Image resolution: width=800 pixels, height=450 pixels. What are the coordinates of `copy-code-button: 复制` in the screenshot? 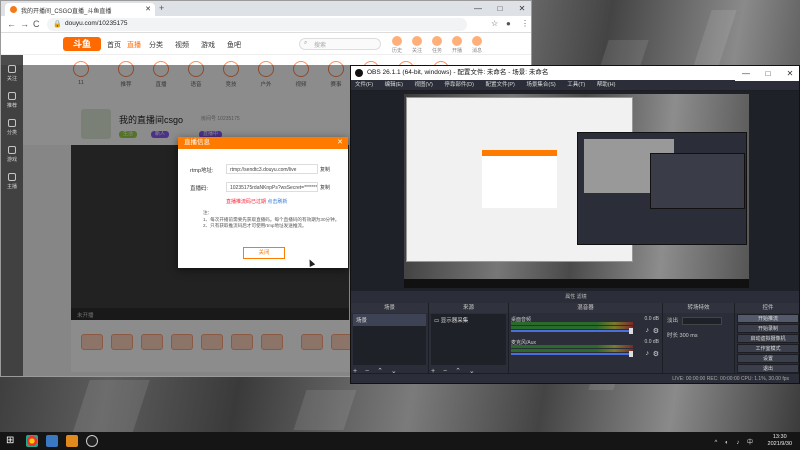 It's located at (325, 187).